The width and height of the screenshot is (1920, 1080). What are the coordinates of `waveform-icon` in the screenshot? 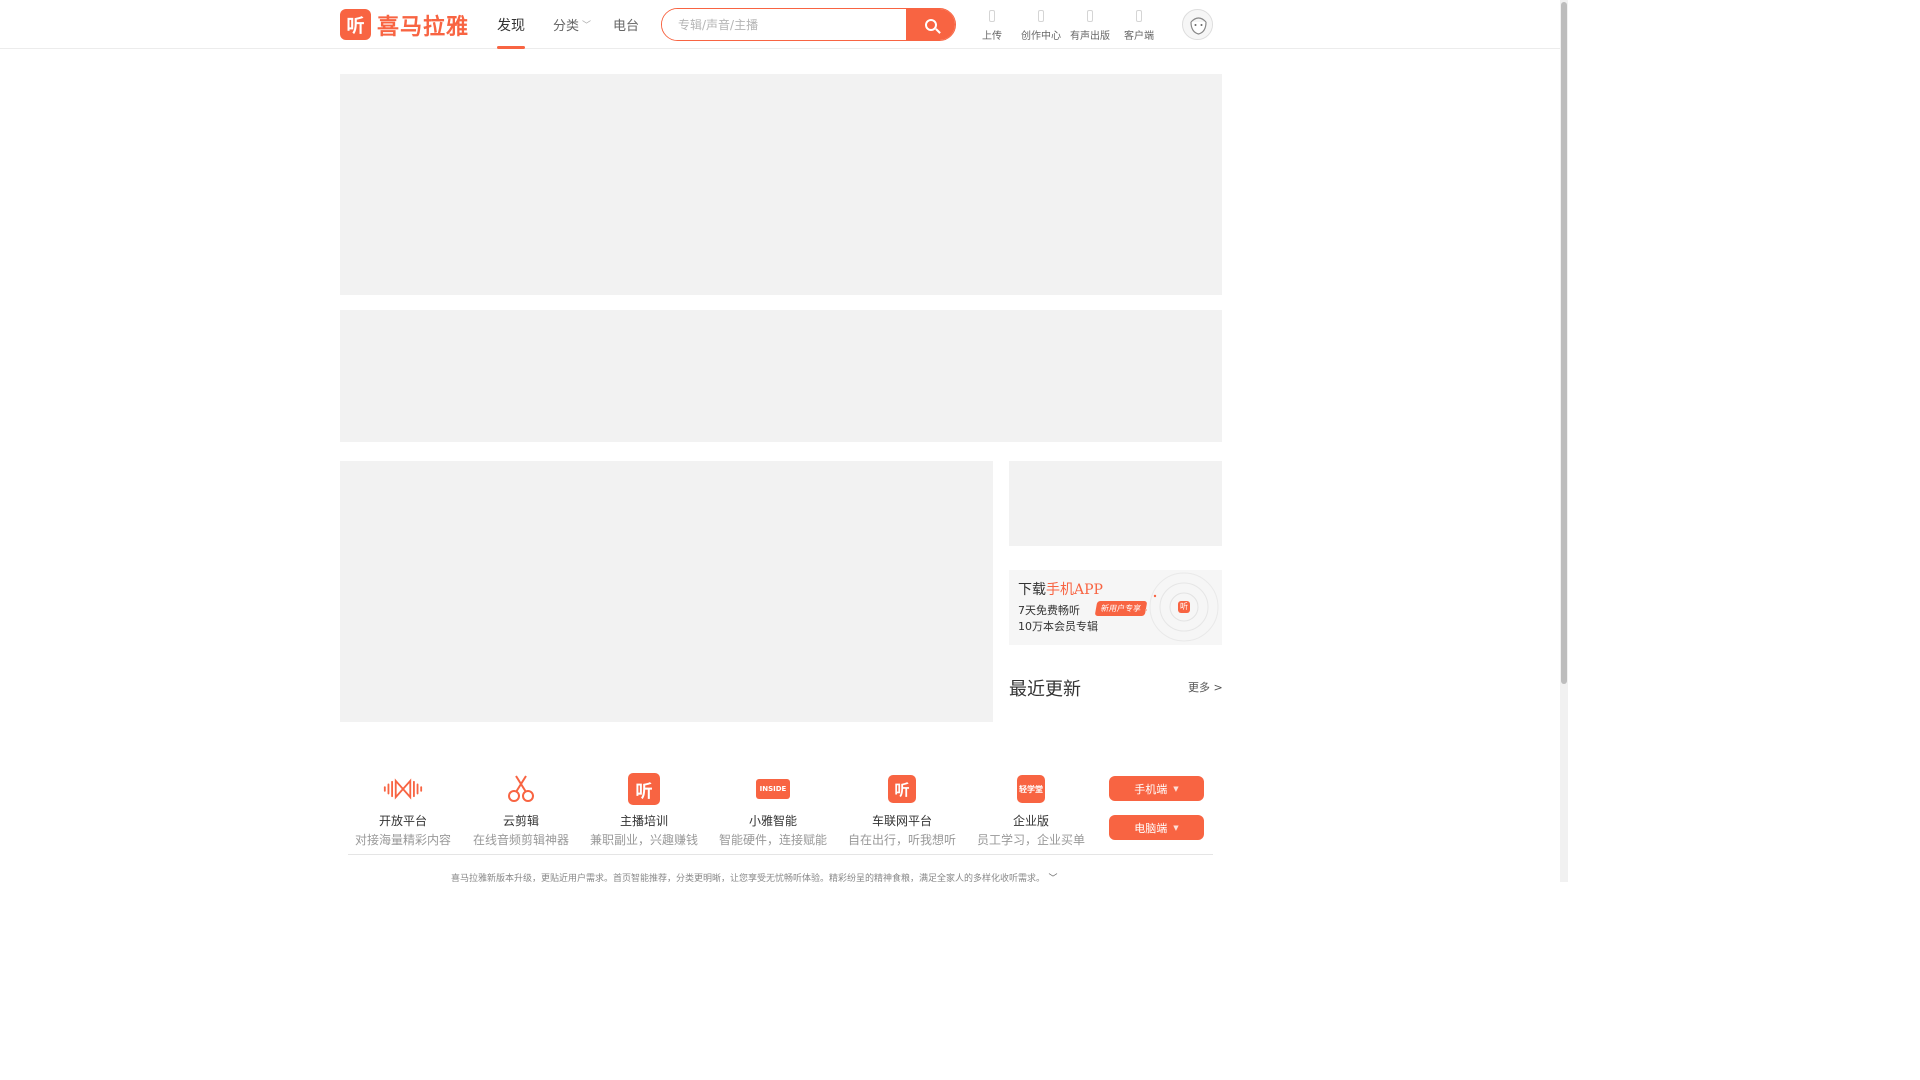 It's located at (403, 789).